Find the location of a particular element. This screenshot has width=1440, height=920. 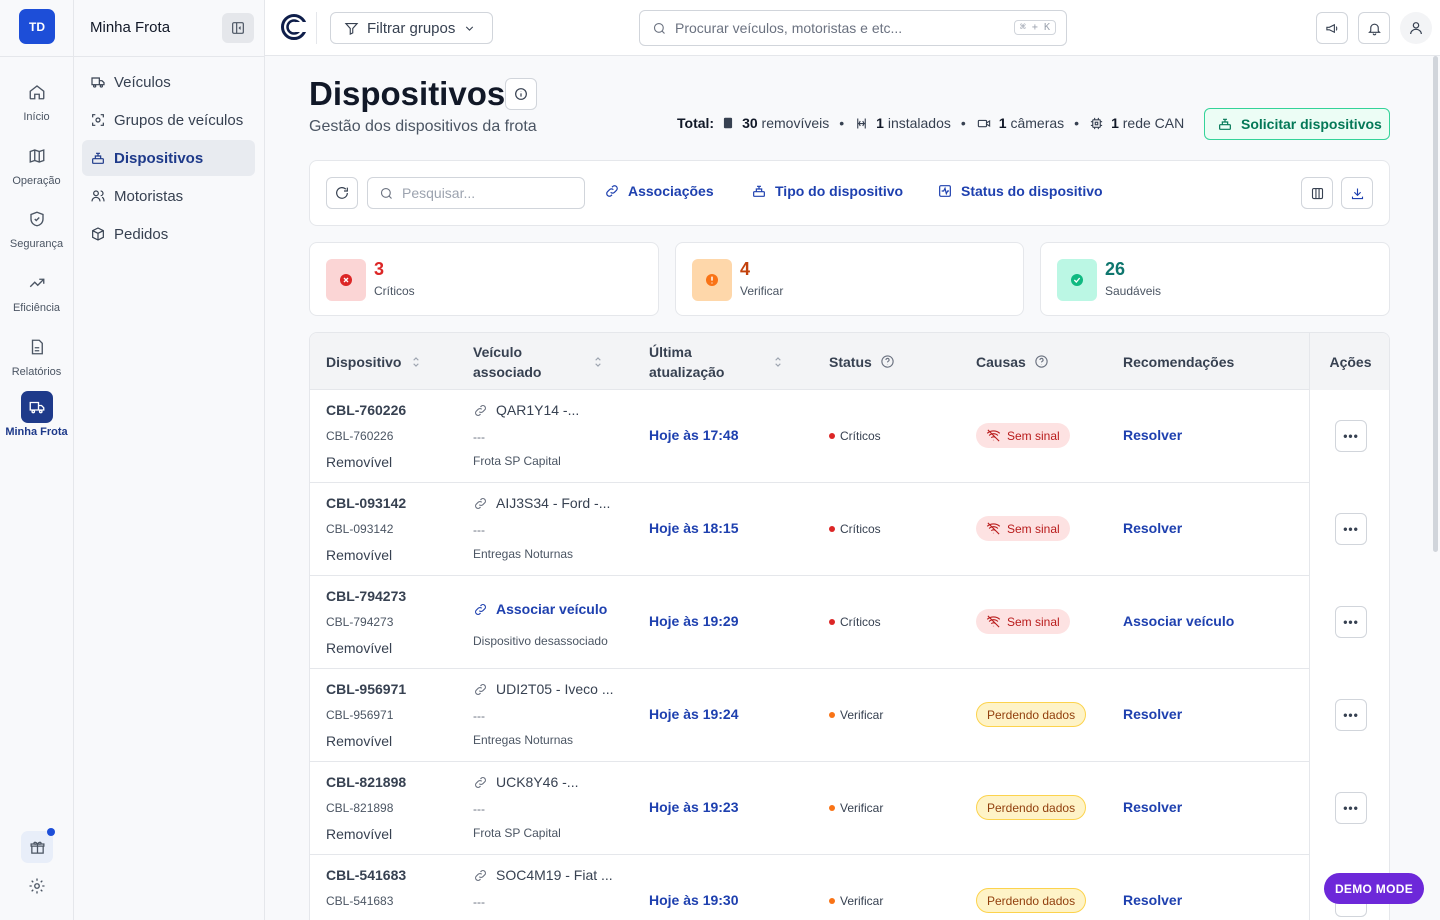

announcements-button is located at coordinates (1332, 28).